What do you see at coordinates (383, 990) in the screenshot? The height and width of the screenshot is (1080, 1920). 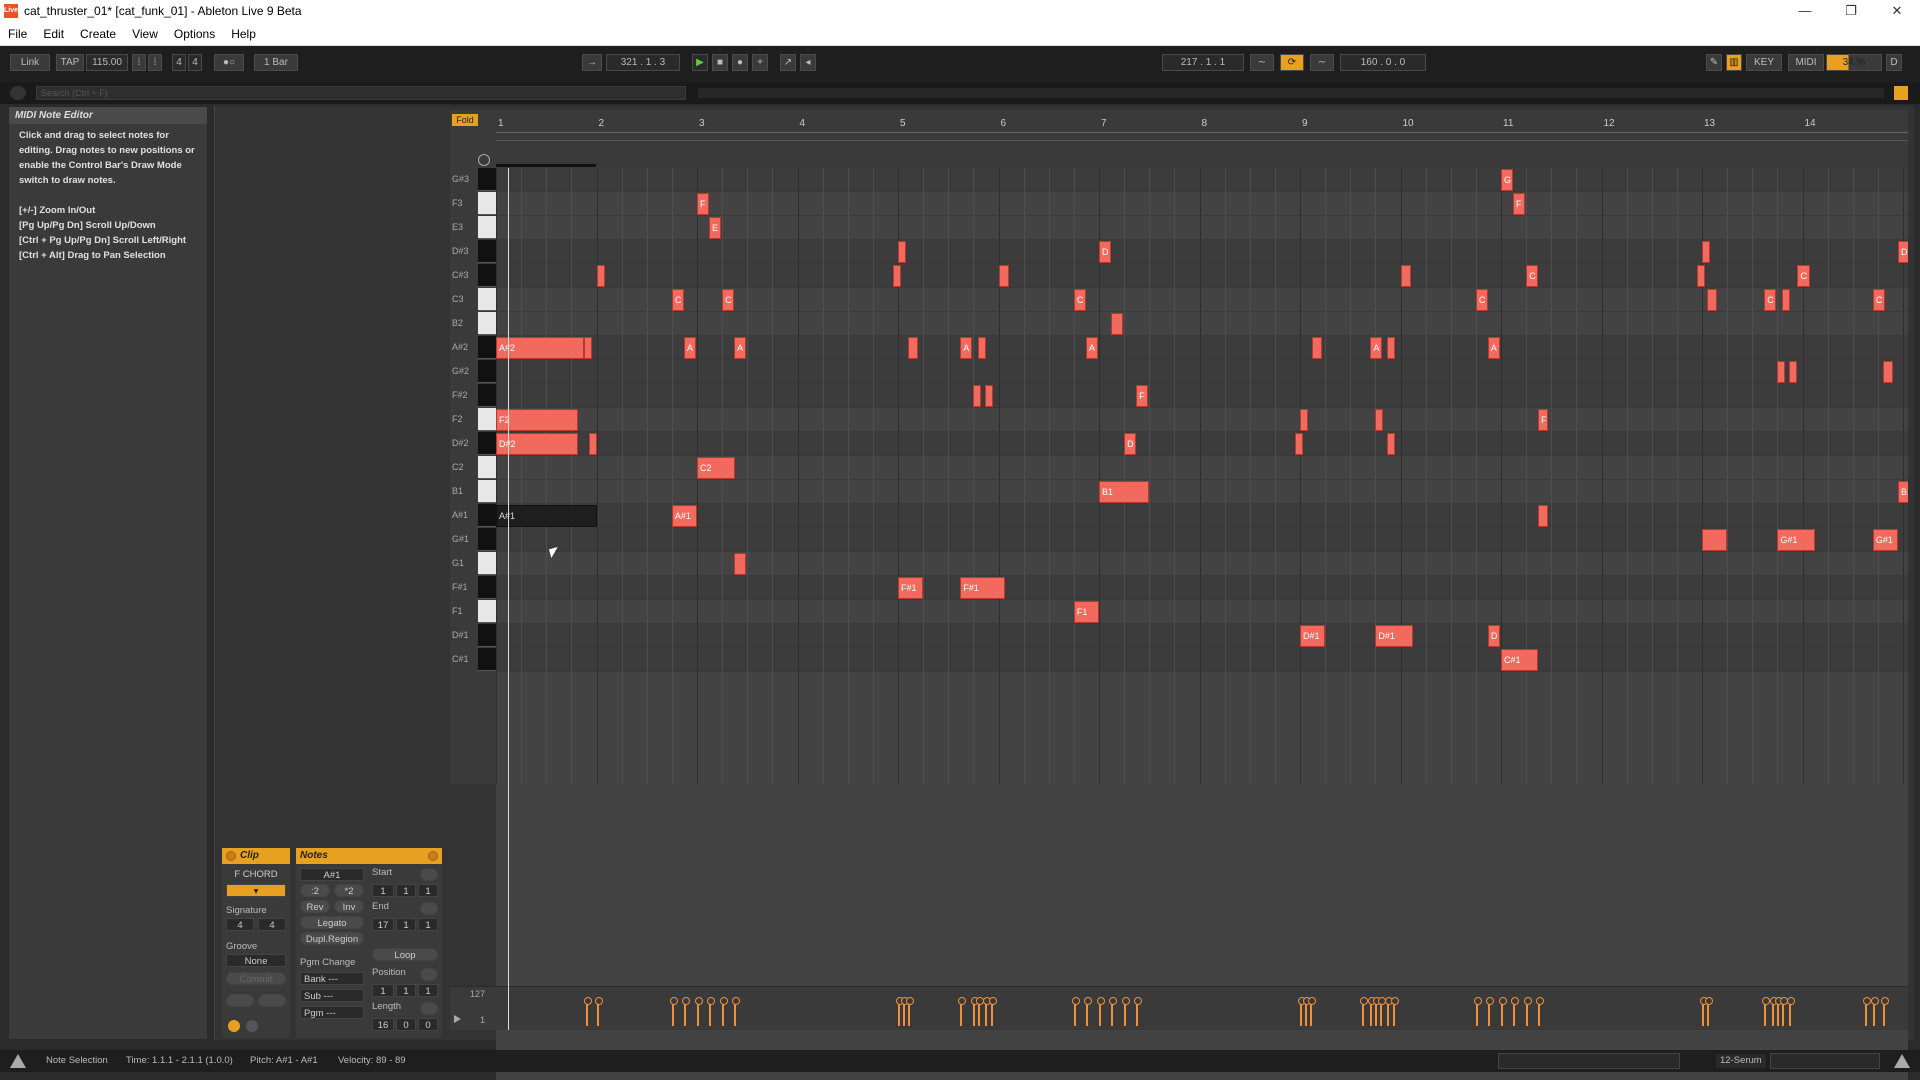 I see `position-bar-field: 1` at bounding box center [383, 990].